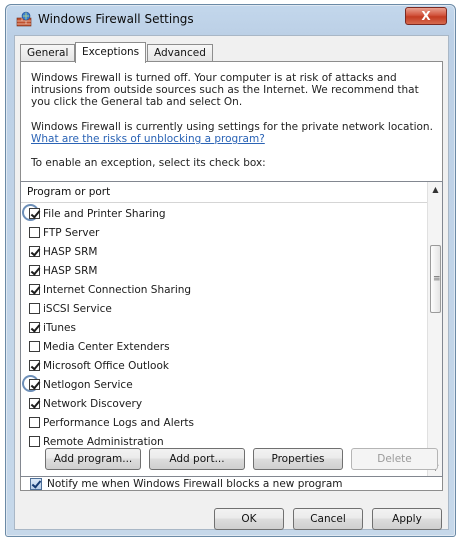  What do you see at coordinates (71, 232) in the screenshot?
I see `exception-label: FTP Server` at bounding box center [71, 232].